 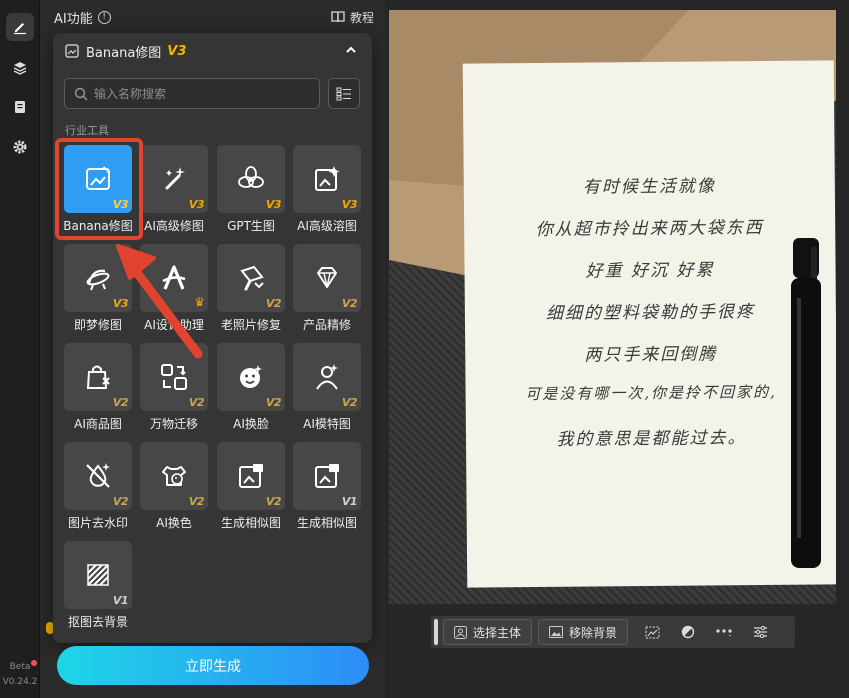 What do you see at coordinates (327, 377) in the screenshot?
I see `tool-tile-ai-model-image: V2` at bounding box center [327, 377].